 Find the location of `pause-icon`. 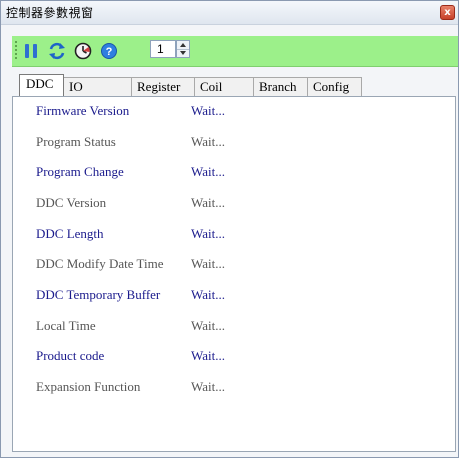

pause-icon is located at coordinates (31, 51).